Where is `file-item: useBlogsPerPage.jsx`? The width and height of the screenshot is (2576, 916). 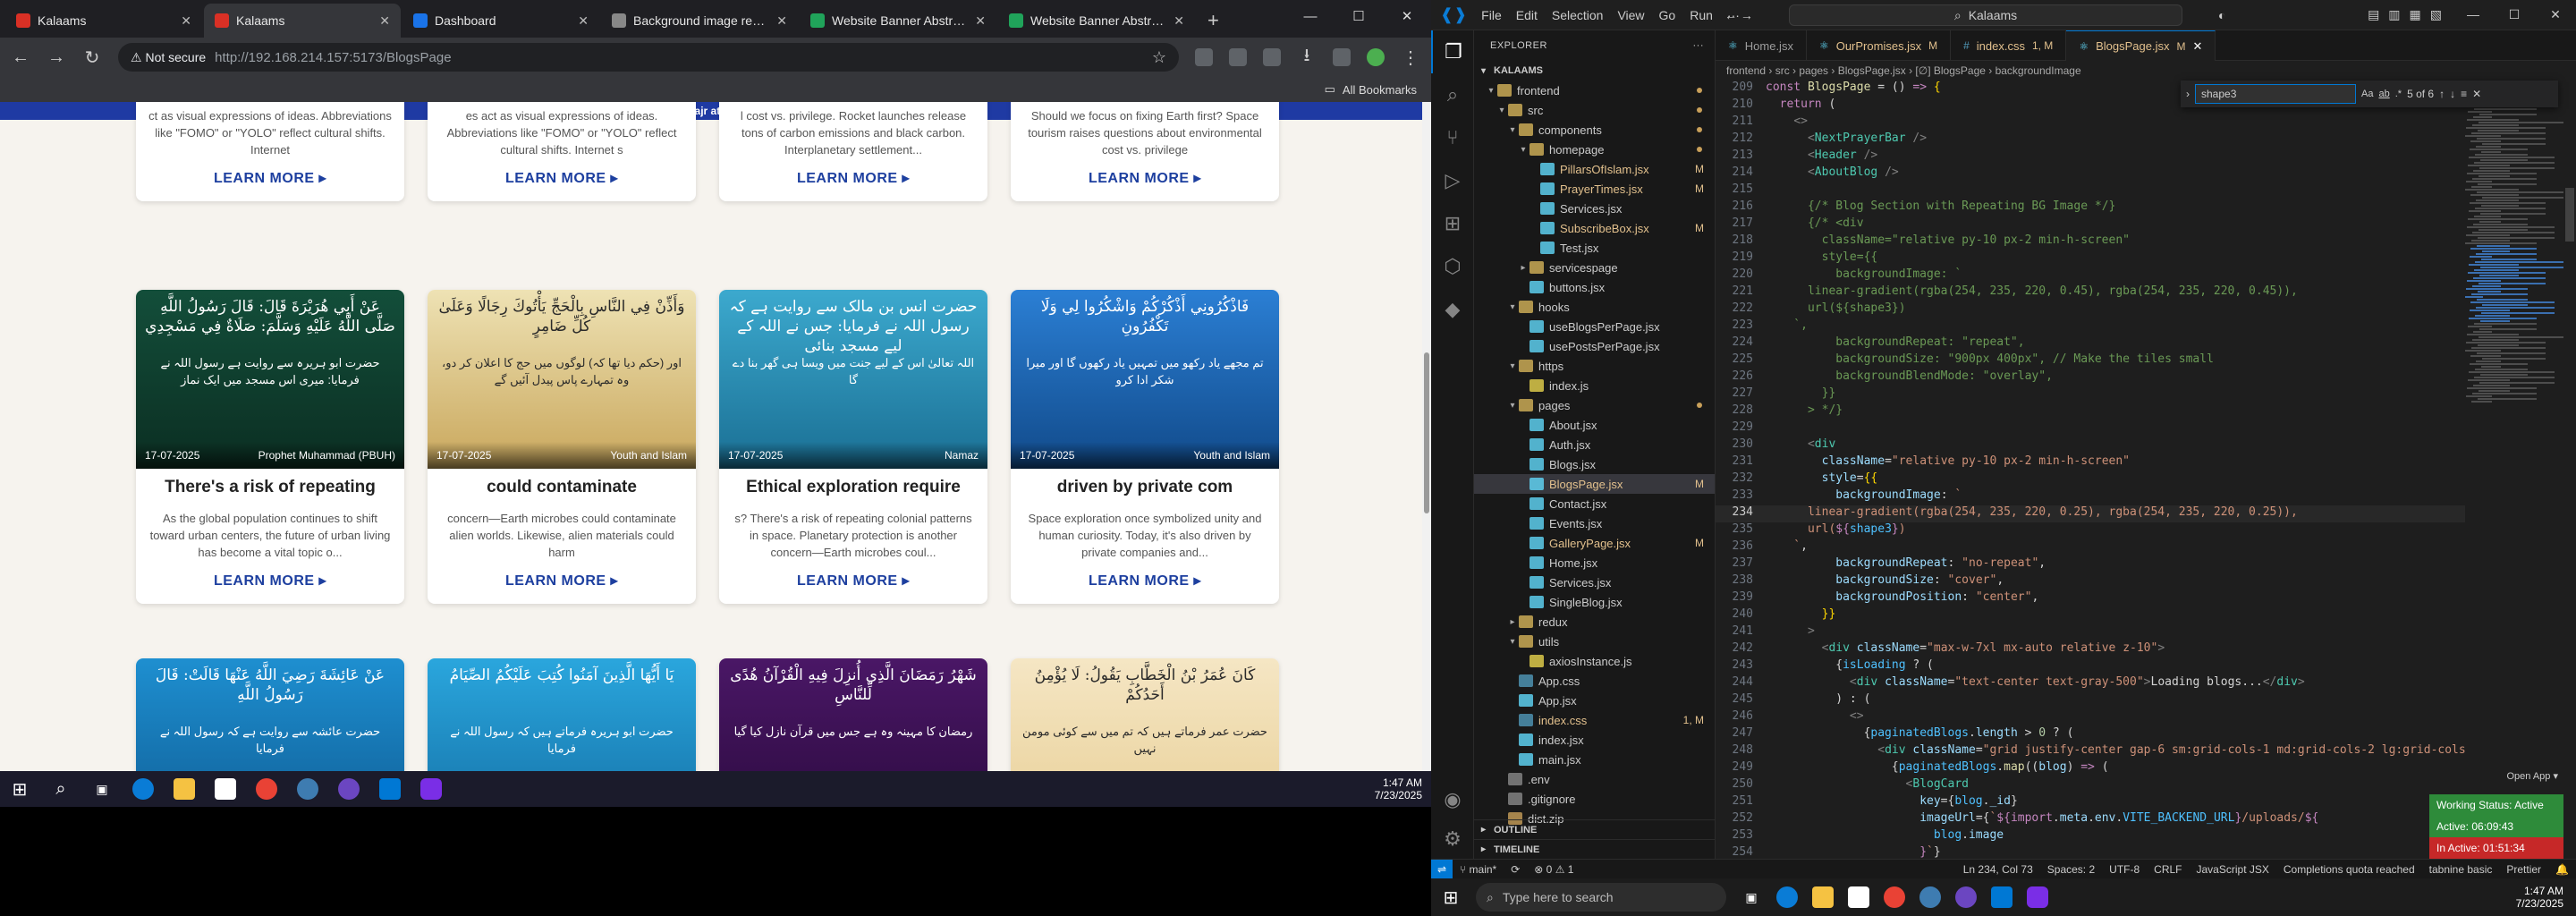 file-item: useBlogsPerPage.jsx is located at coordinates (1594, 326).